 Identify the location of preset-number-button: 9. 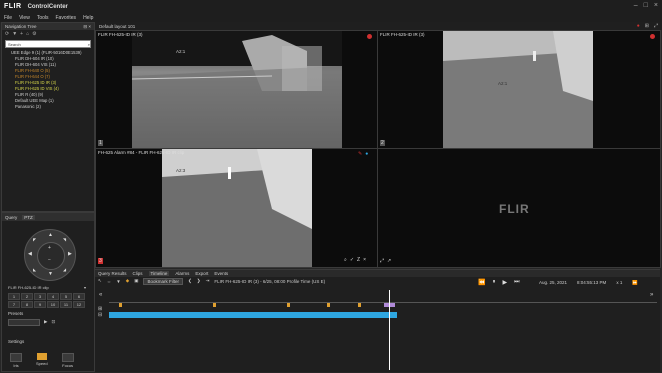
(40, 304).